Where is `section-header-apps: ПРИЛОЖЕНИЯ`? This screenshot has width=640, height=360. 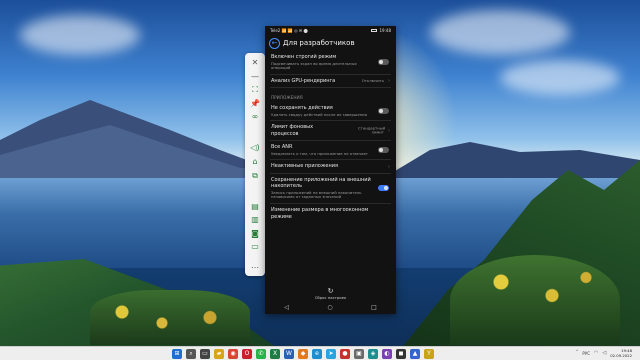 section-header-apps: ПРИЛОЖЕНИЯ is located at coordinates (287, 98).